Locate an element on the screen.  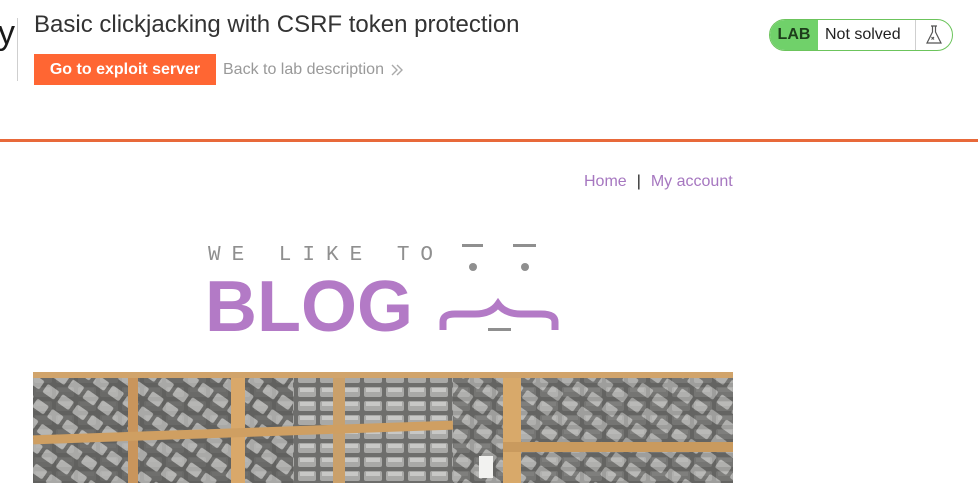
back-link-label: Back to lab description is located at coordinates (303, 69).